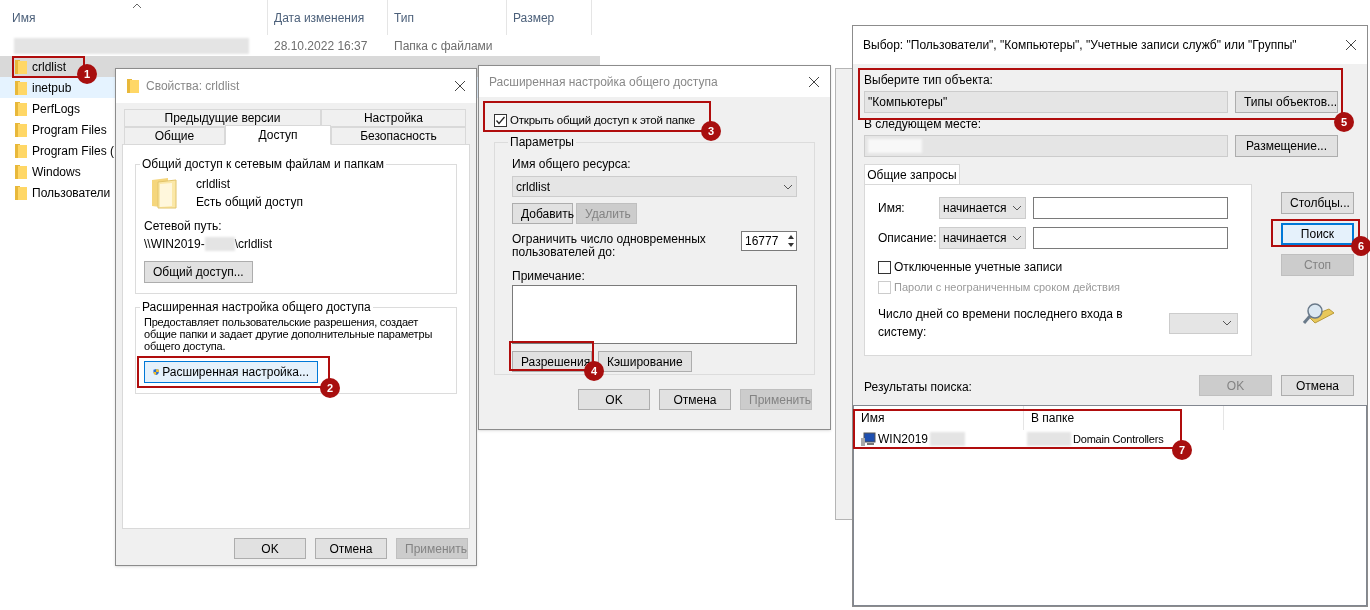 Image resolution: width=1370 pixels, height=610 pixels. Describe the element at coordinates (174, 244) in the screenshot. I see `network-path-start: \\WIN2019-` at that location.